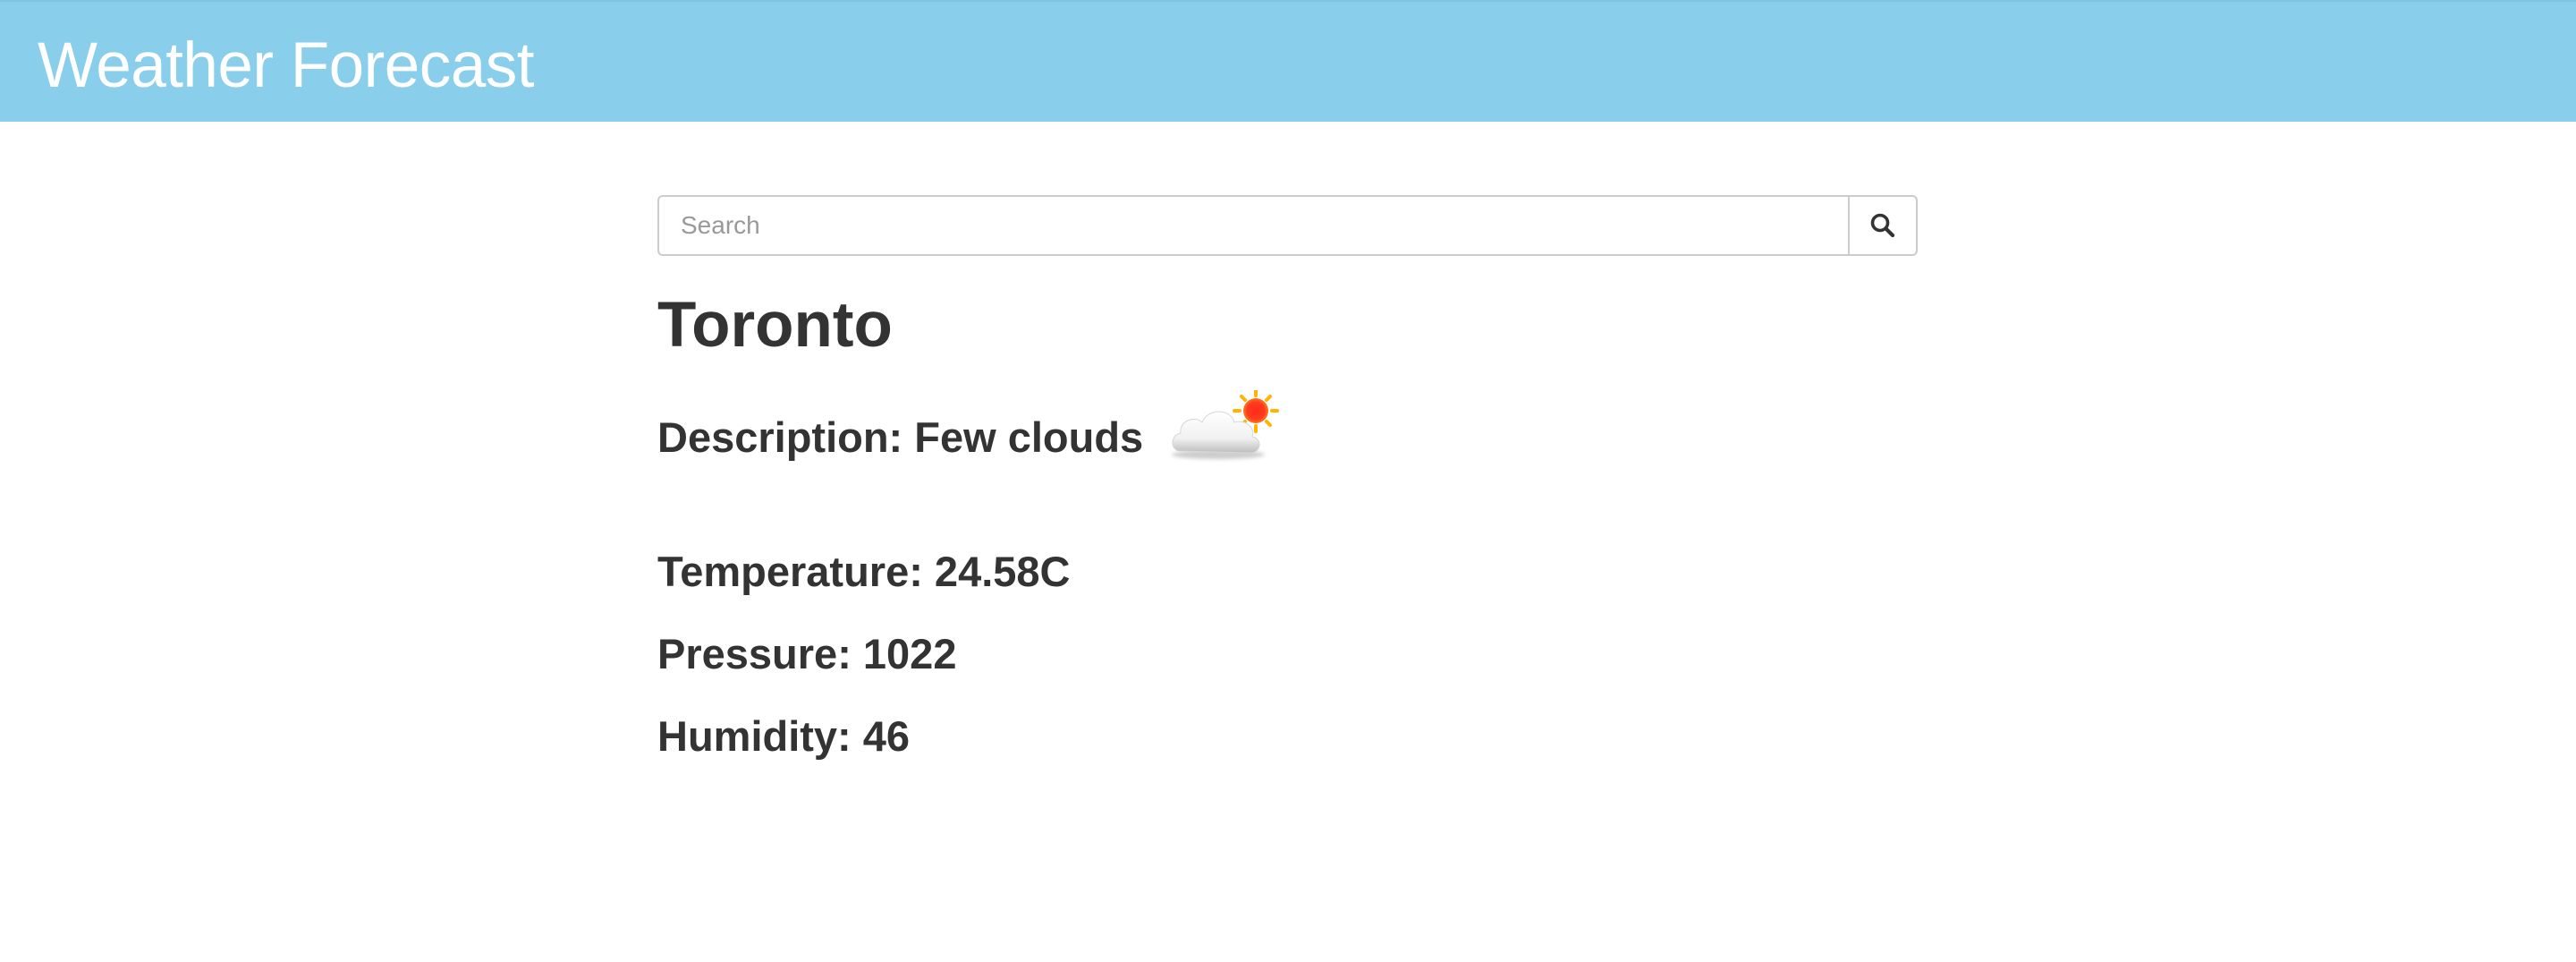  What do you see at coordinates (286, 65) in the screenshot?
I see `app-title: Weather Forecast` at bounding box center [286, 65].